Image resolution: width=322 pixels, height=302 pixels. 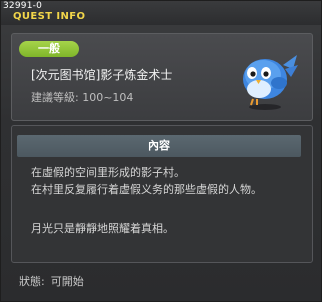 I want to click on status-value: 可開始, so click(x=67, y=281).